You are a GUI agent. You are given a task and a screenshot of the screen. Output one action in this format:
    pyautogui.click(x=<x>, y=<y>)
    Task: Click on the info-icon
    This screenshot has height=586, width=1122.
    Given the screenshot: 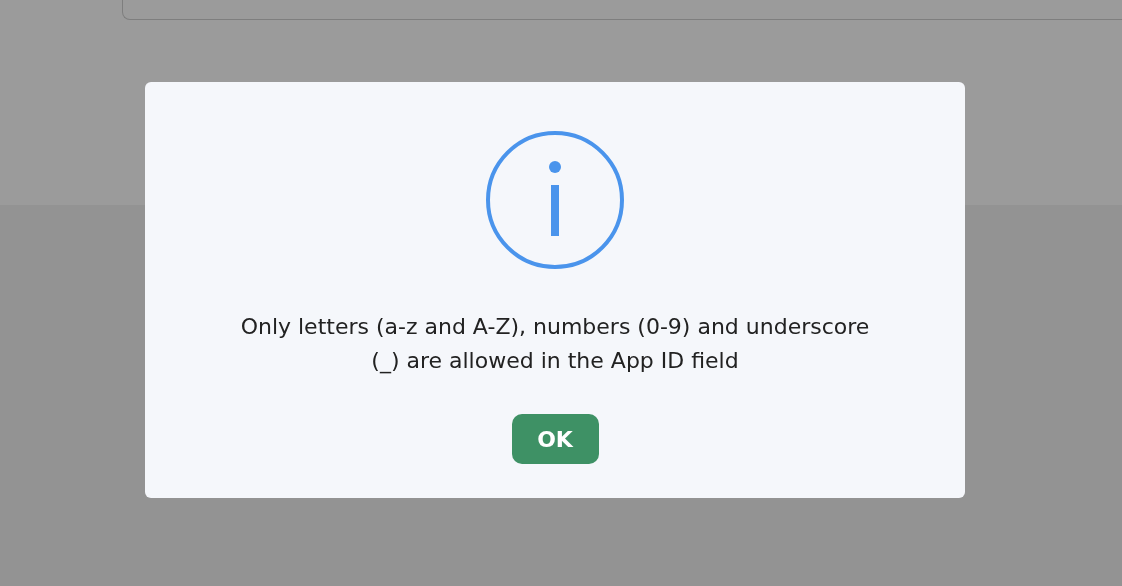 What is the action you would take?
    pyautogui.click(x=555, y=200)
    